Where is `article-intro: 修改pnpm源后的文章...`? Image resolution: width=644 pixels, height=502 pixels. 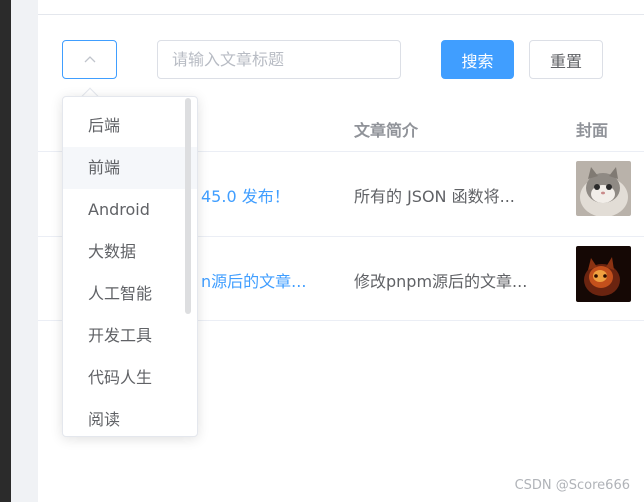
article-intro: 修改pnpm源后的文章... is located at coordinates (441, 281).